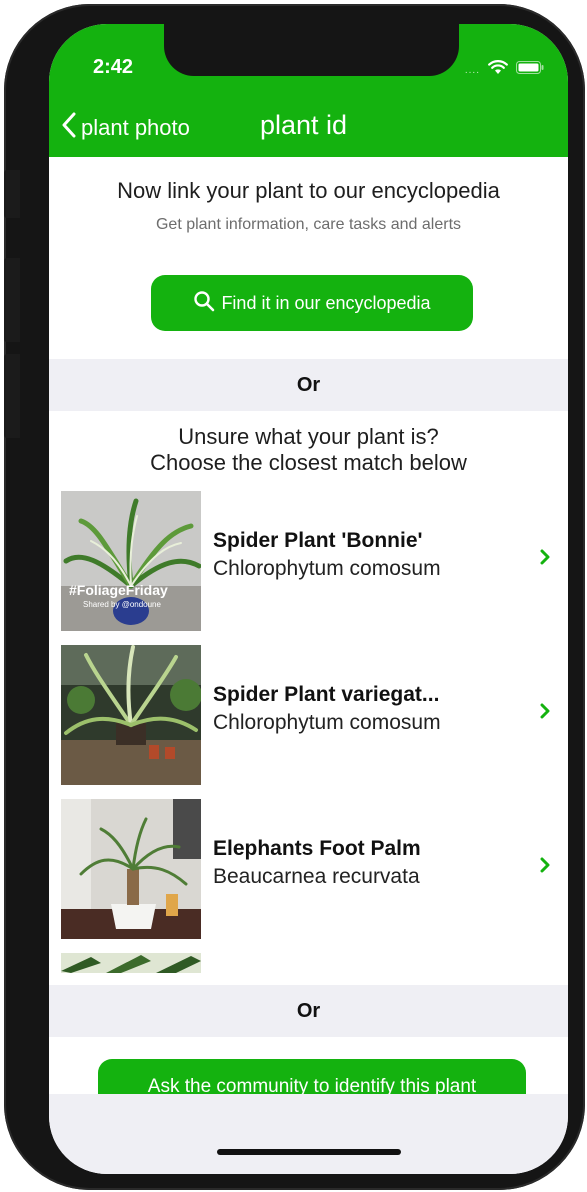 This screenshot has height=1192, width=587. I want to click on find-in-encyclopedia-button: Find it in our encyclopedia, so click(312, 303).